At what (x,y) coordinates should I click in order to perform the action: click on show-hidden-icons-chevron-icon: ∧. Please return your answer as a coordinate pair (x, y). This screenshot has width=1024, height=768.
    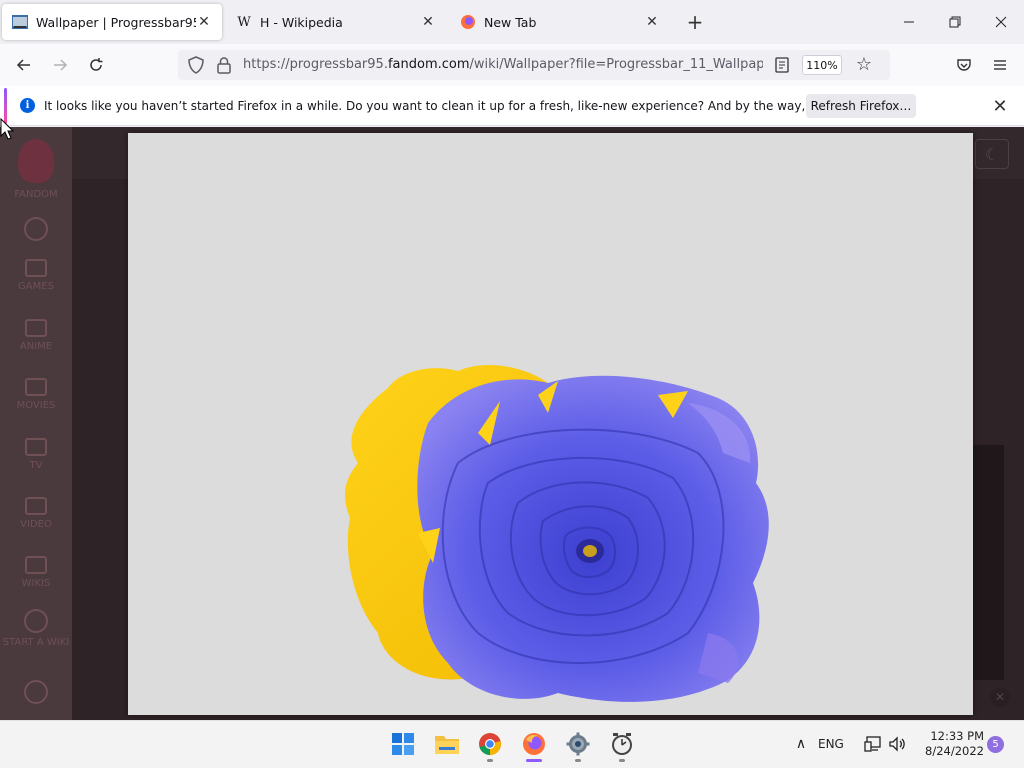
    Looking at the image, I should click on (801, 744).